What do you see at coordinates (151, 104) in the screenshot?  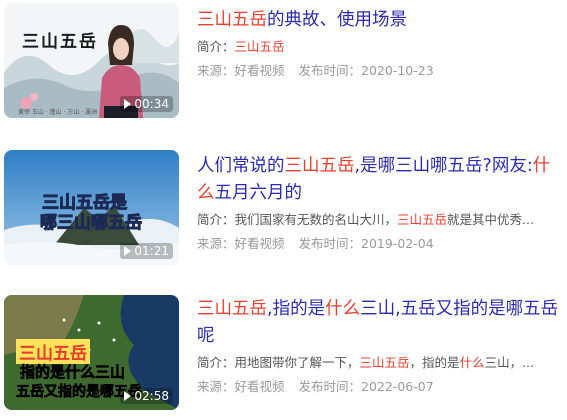 I see `duration-text: 00:34` at bounding box center [151, 104].